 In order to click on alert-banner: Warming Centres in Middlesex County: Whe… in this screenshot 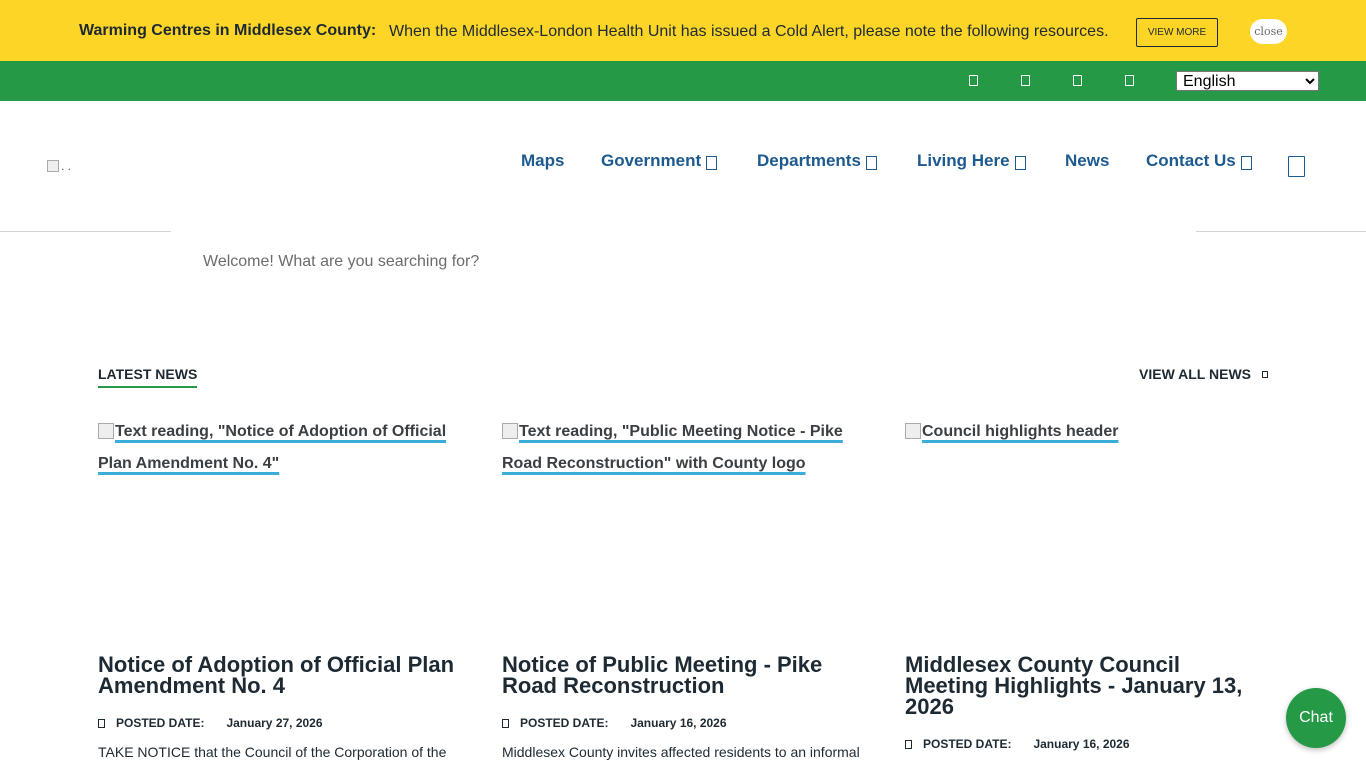, I will do `click(683, 30)`.